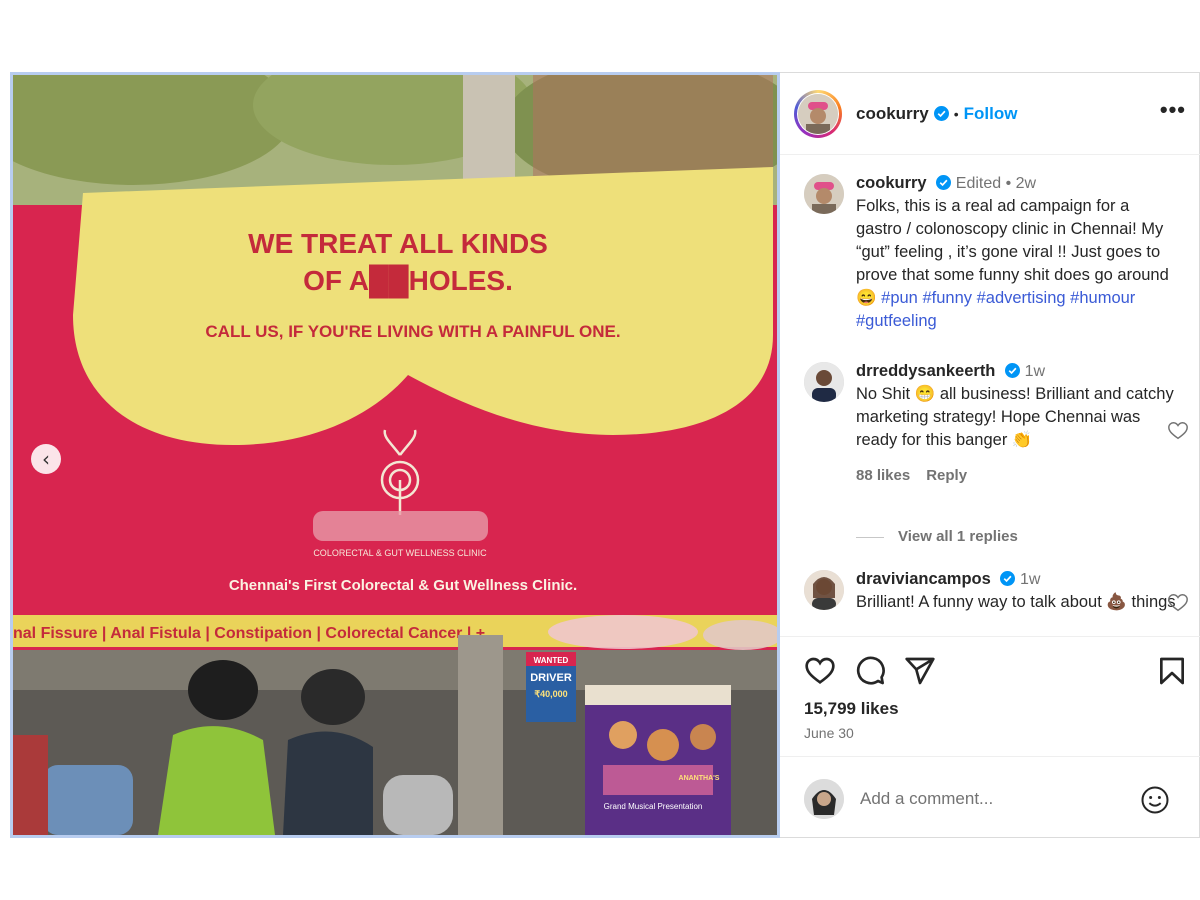 This screenshot has height=900, width=1200. I want to click on comment-icon, so click(870, 671).